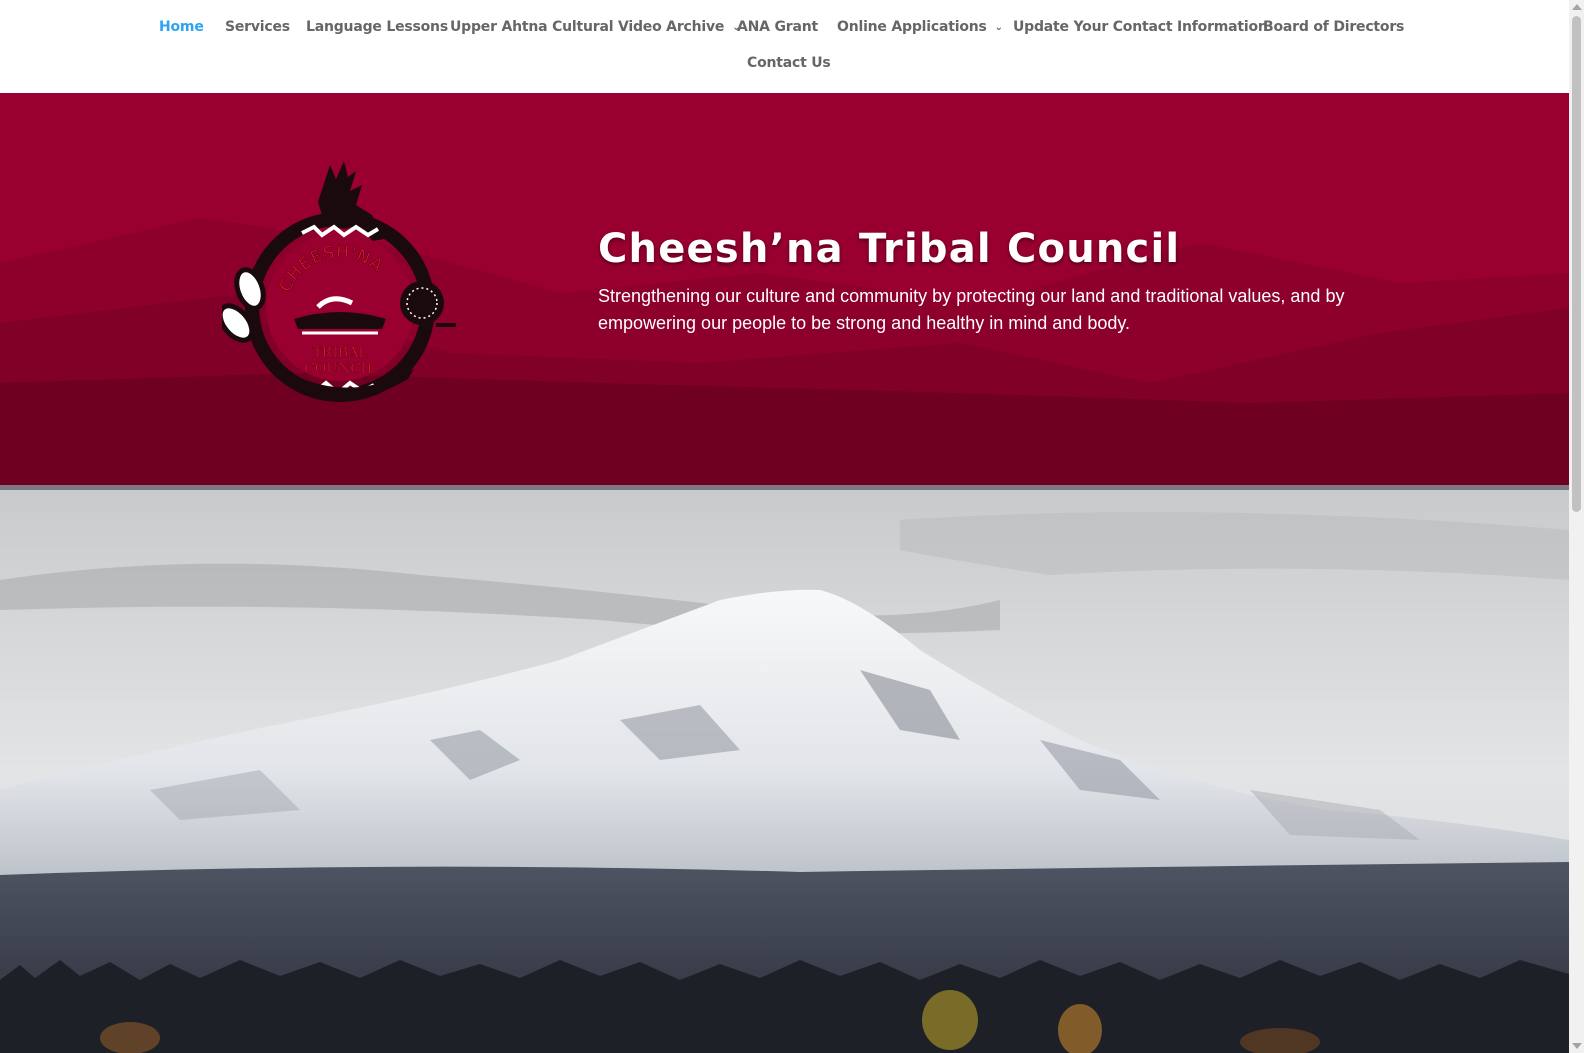  What do you see at coordinates (912, 27) in the screenshot?
I see `nav-item-label: Online Applications` at bounding box center [912, 27].